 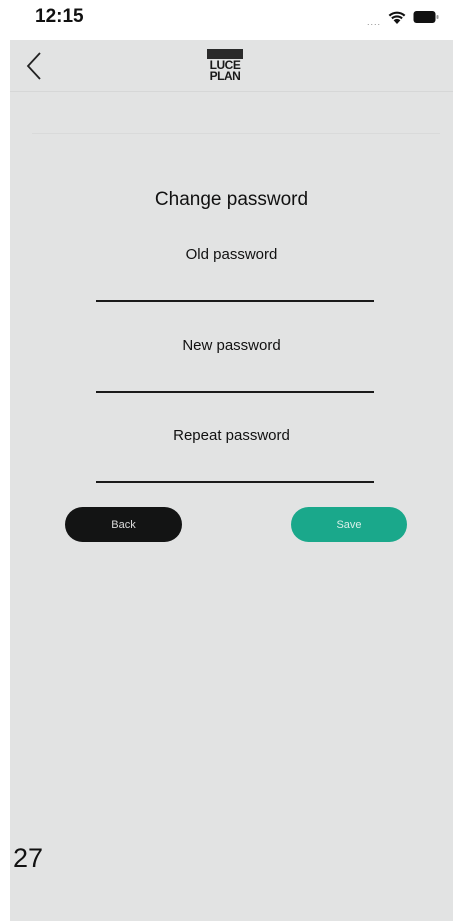 I want to click on repeat-password-label: Repeat password, so click(x=231, y=435).